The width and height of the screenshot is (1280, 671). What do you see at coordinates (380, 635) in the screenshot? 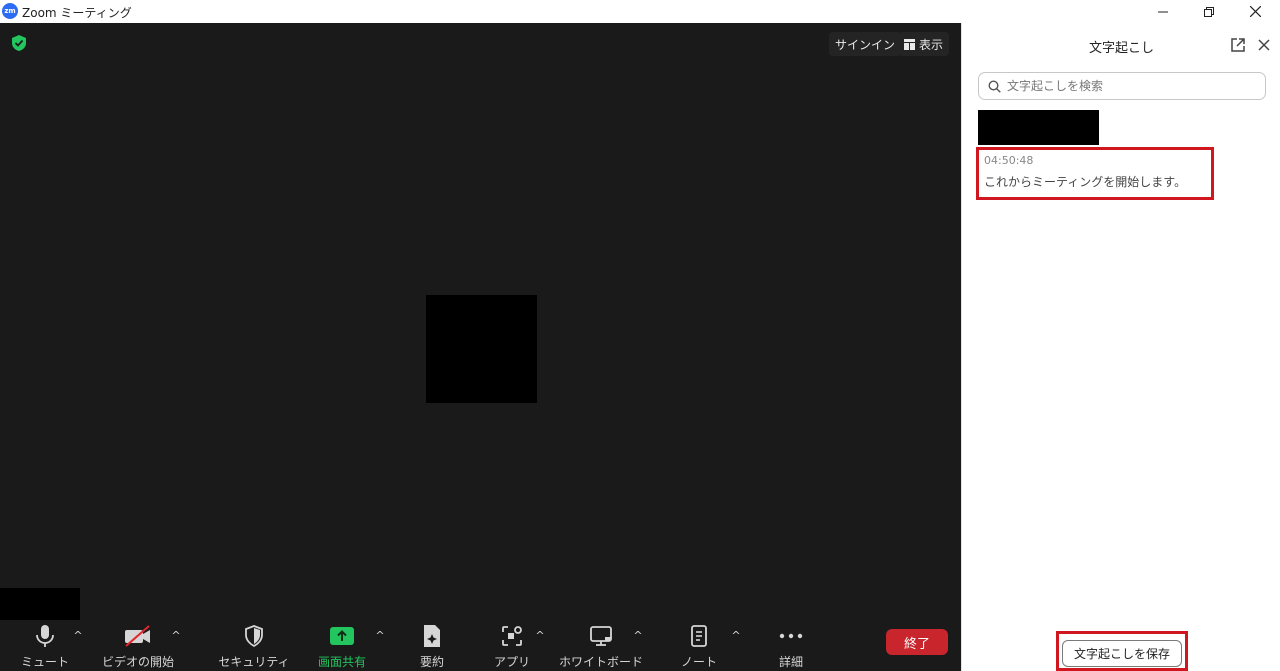
I see `share-options-caret: ^` at bounding box center [380, 635].